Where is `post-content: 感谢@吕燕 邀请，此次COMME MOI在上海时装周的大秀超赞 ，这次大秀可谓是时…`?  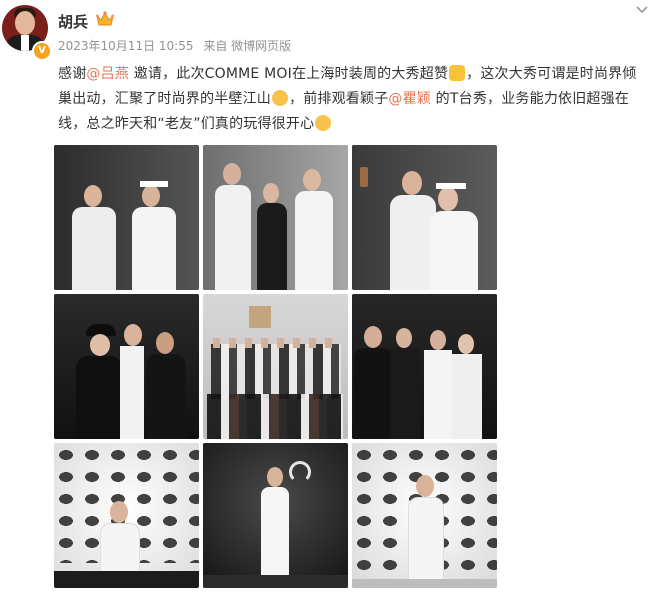
post-content: 感谢@吕燕 邀请，此次COMME MOI在上海时装周的大秀超赞 ，这次大秀可谓是时… is located at coordinates (348, 99).